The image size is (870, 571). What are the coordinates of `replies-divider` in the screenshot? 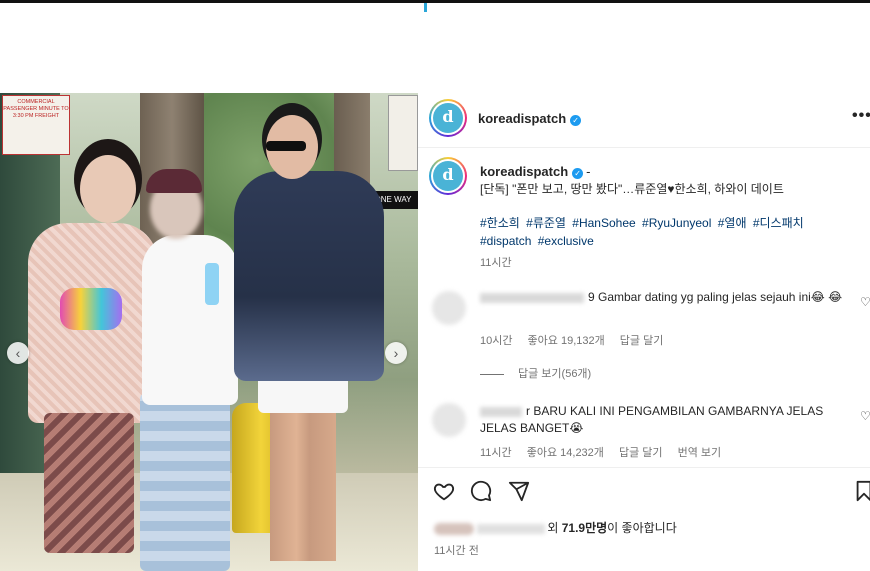 It's located at (492, 374).